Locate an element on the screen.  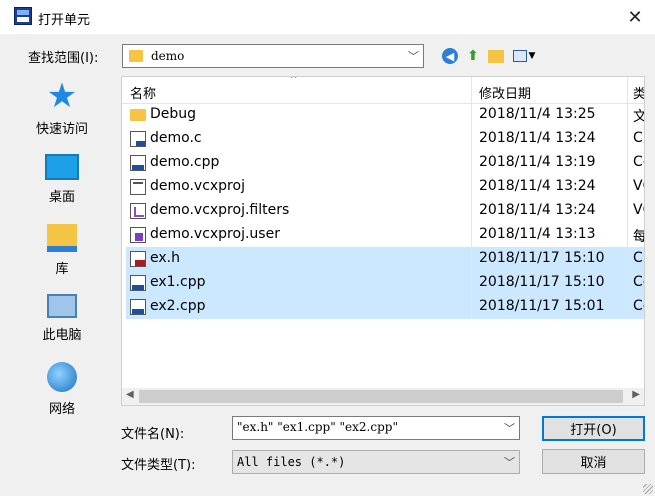
file-name: ex2.cpp is located at coordinates (178, 306).